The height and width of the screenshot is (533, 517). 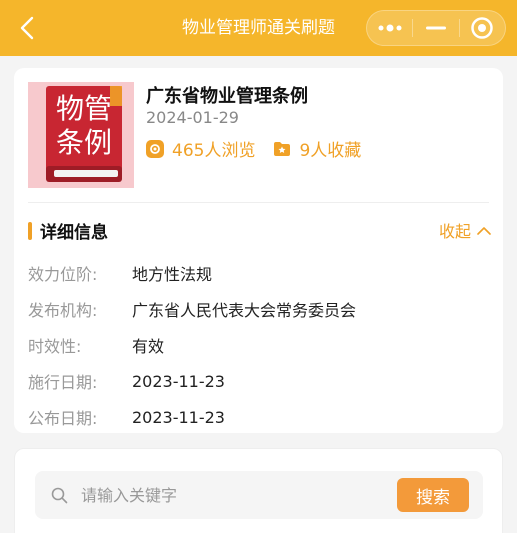 I want to click on divider, so click(x=258, y=202).